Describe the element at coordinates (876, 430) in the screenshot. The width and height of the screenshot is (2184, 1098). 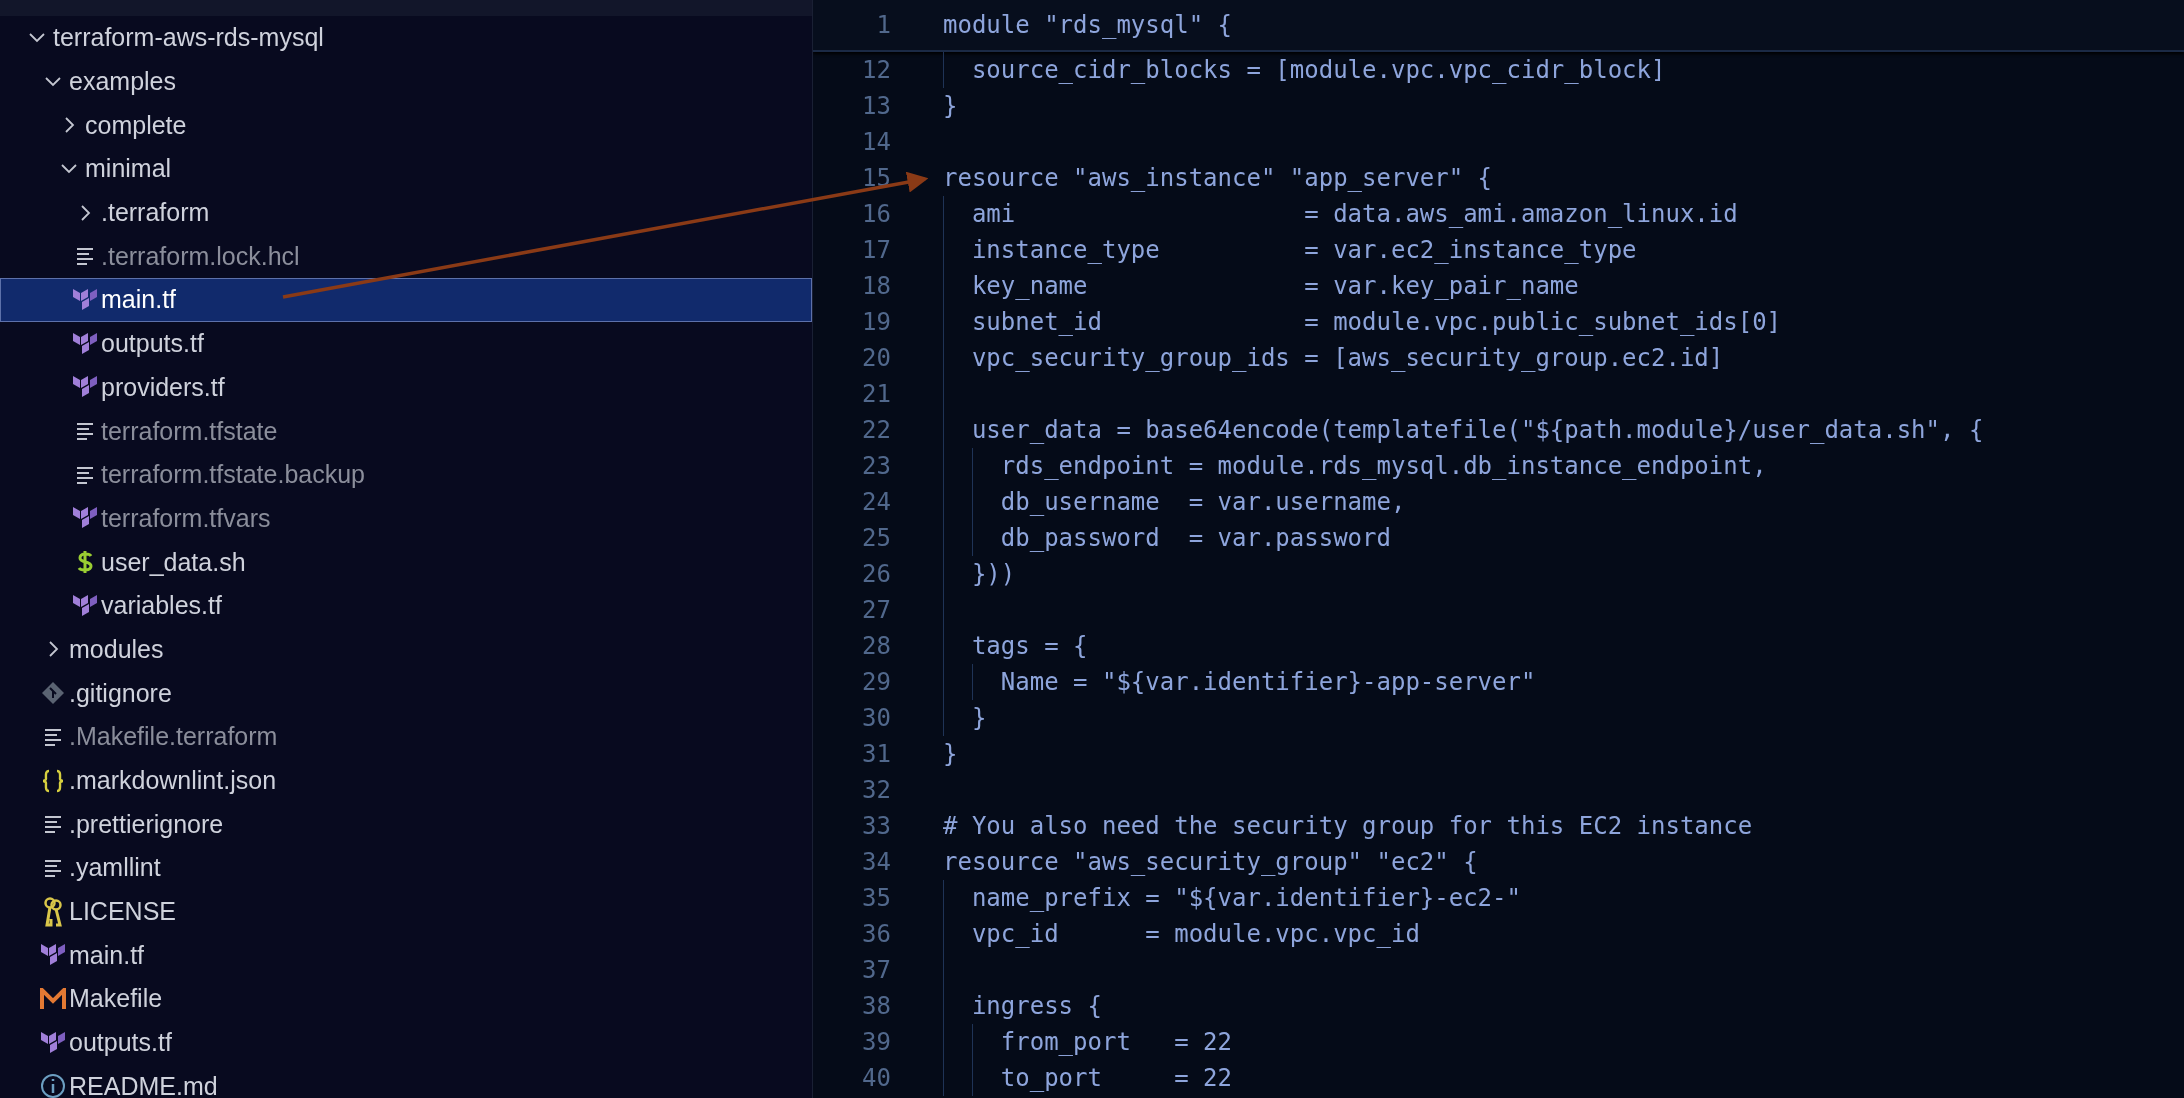
I see `line-number: 22` at that location.